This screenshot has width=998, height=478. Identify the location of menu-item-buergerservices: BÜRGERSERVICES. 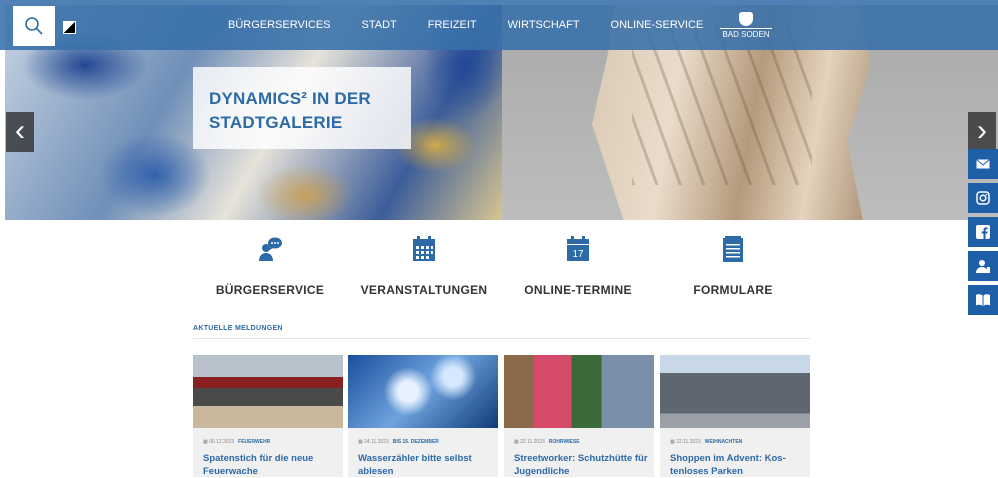
(279, 25).